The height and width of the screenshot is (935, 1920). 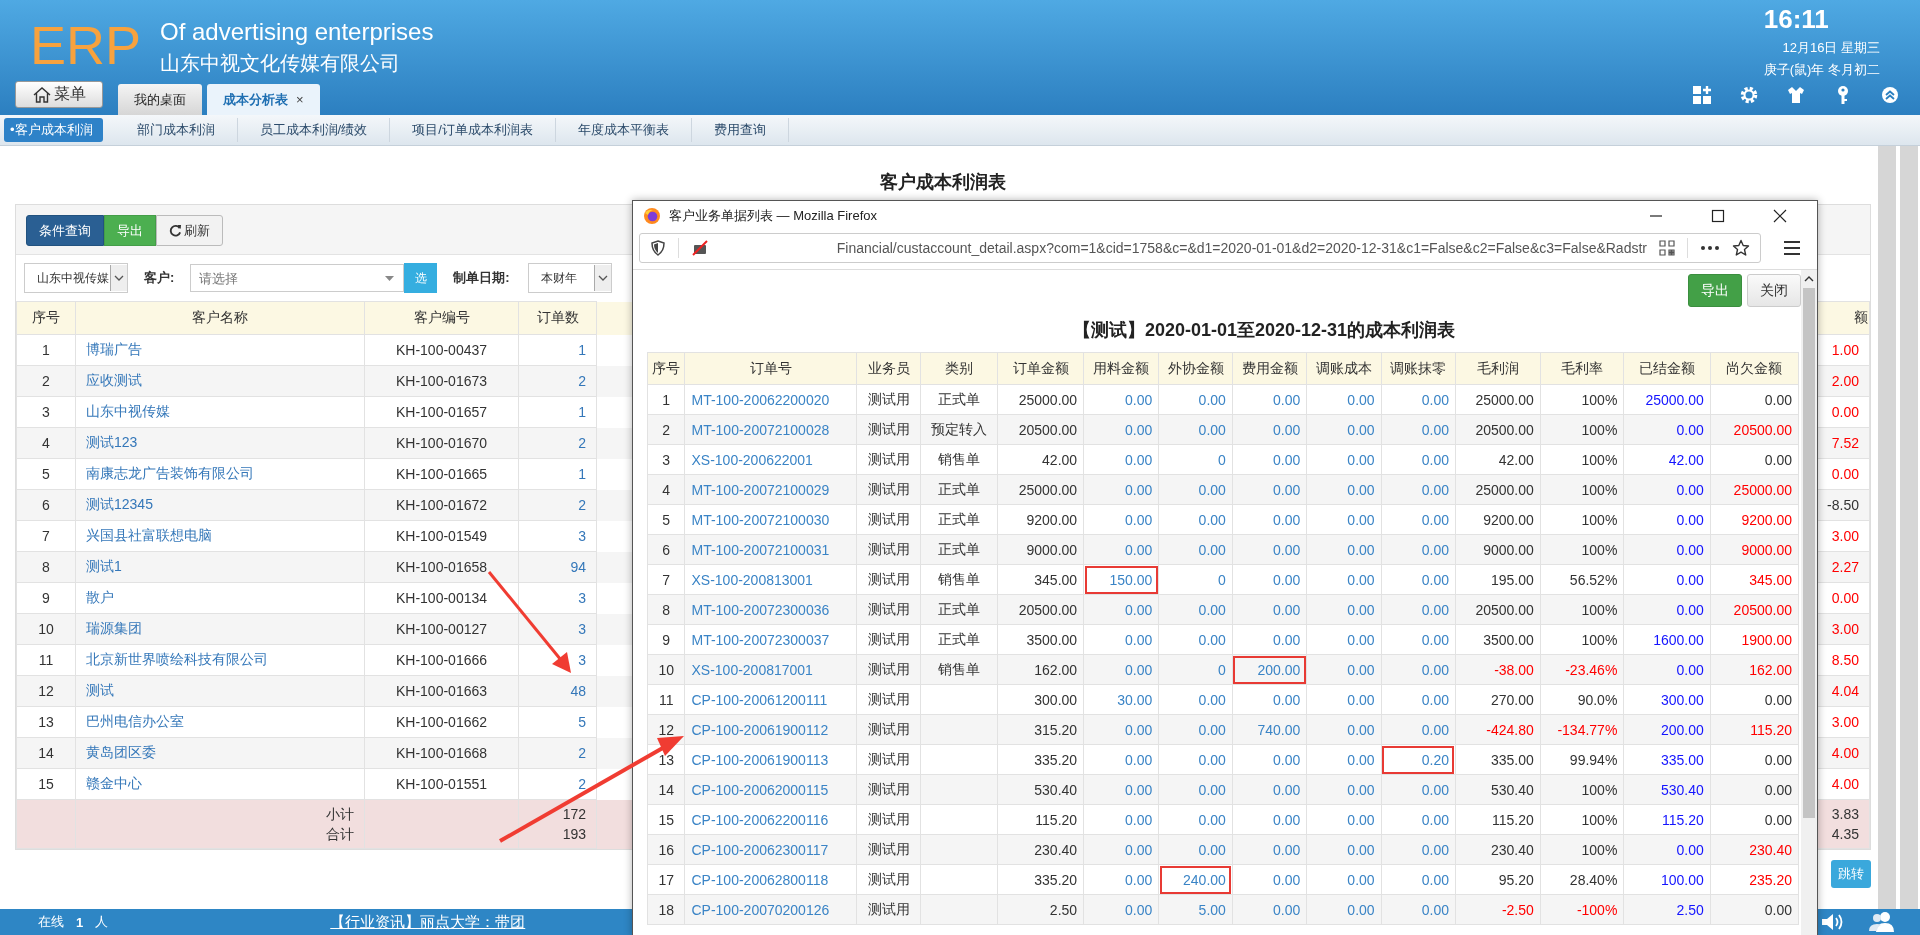 What do you see at coordinates (421, 278) in the screenshot?
I see `pick-button: 选` at bounding box center [421, 278].